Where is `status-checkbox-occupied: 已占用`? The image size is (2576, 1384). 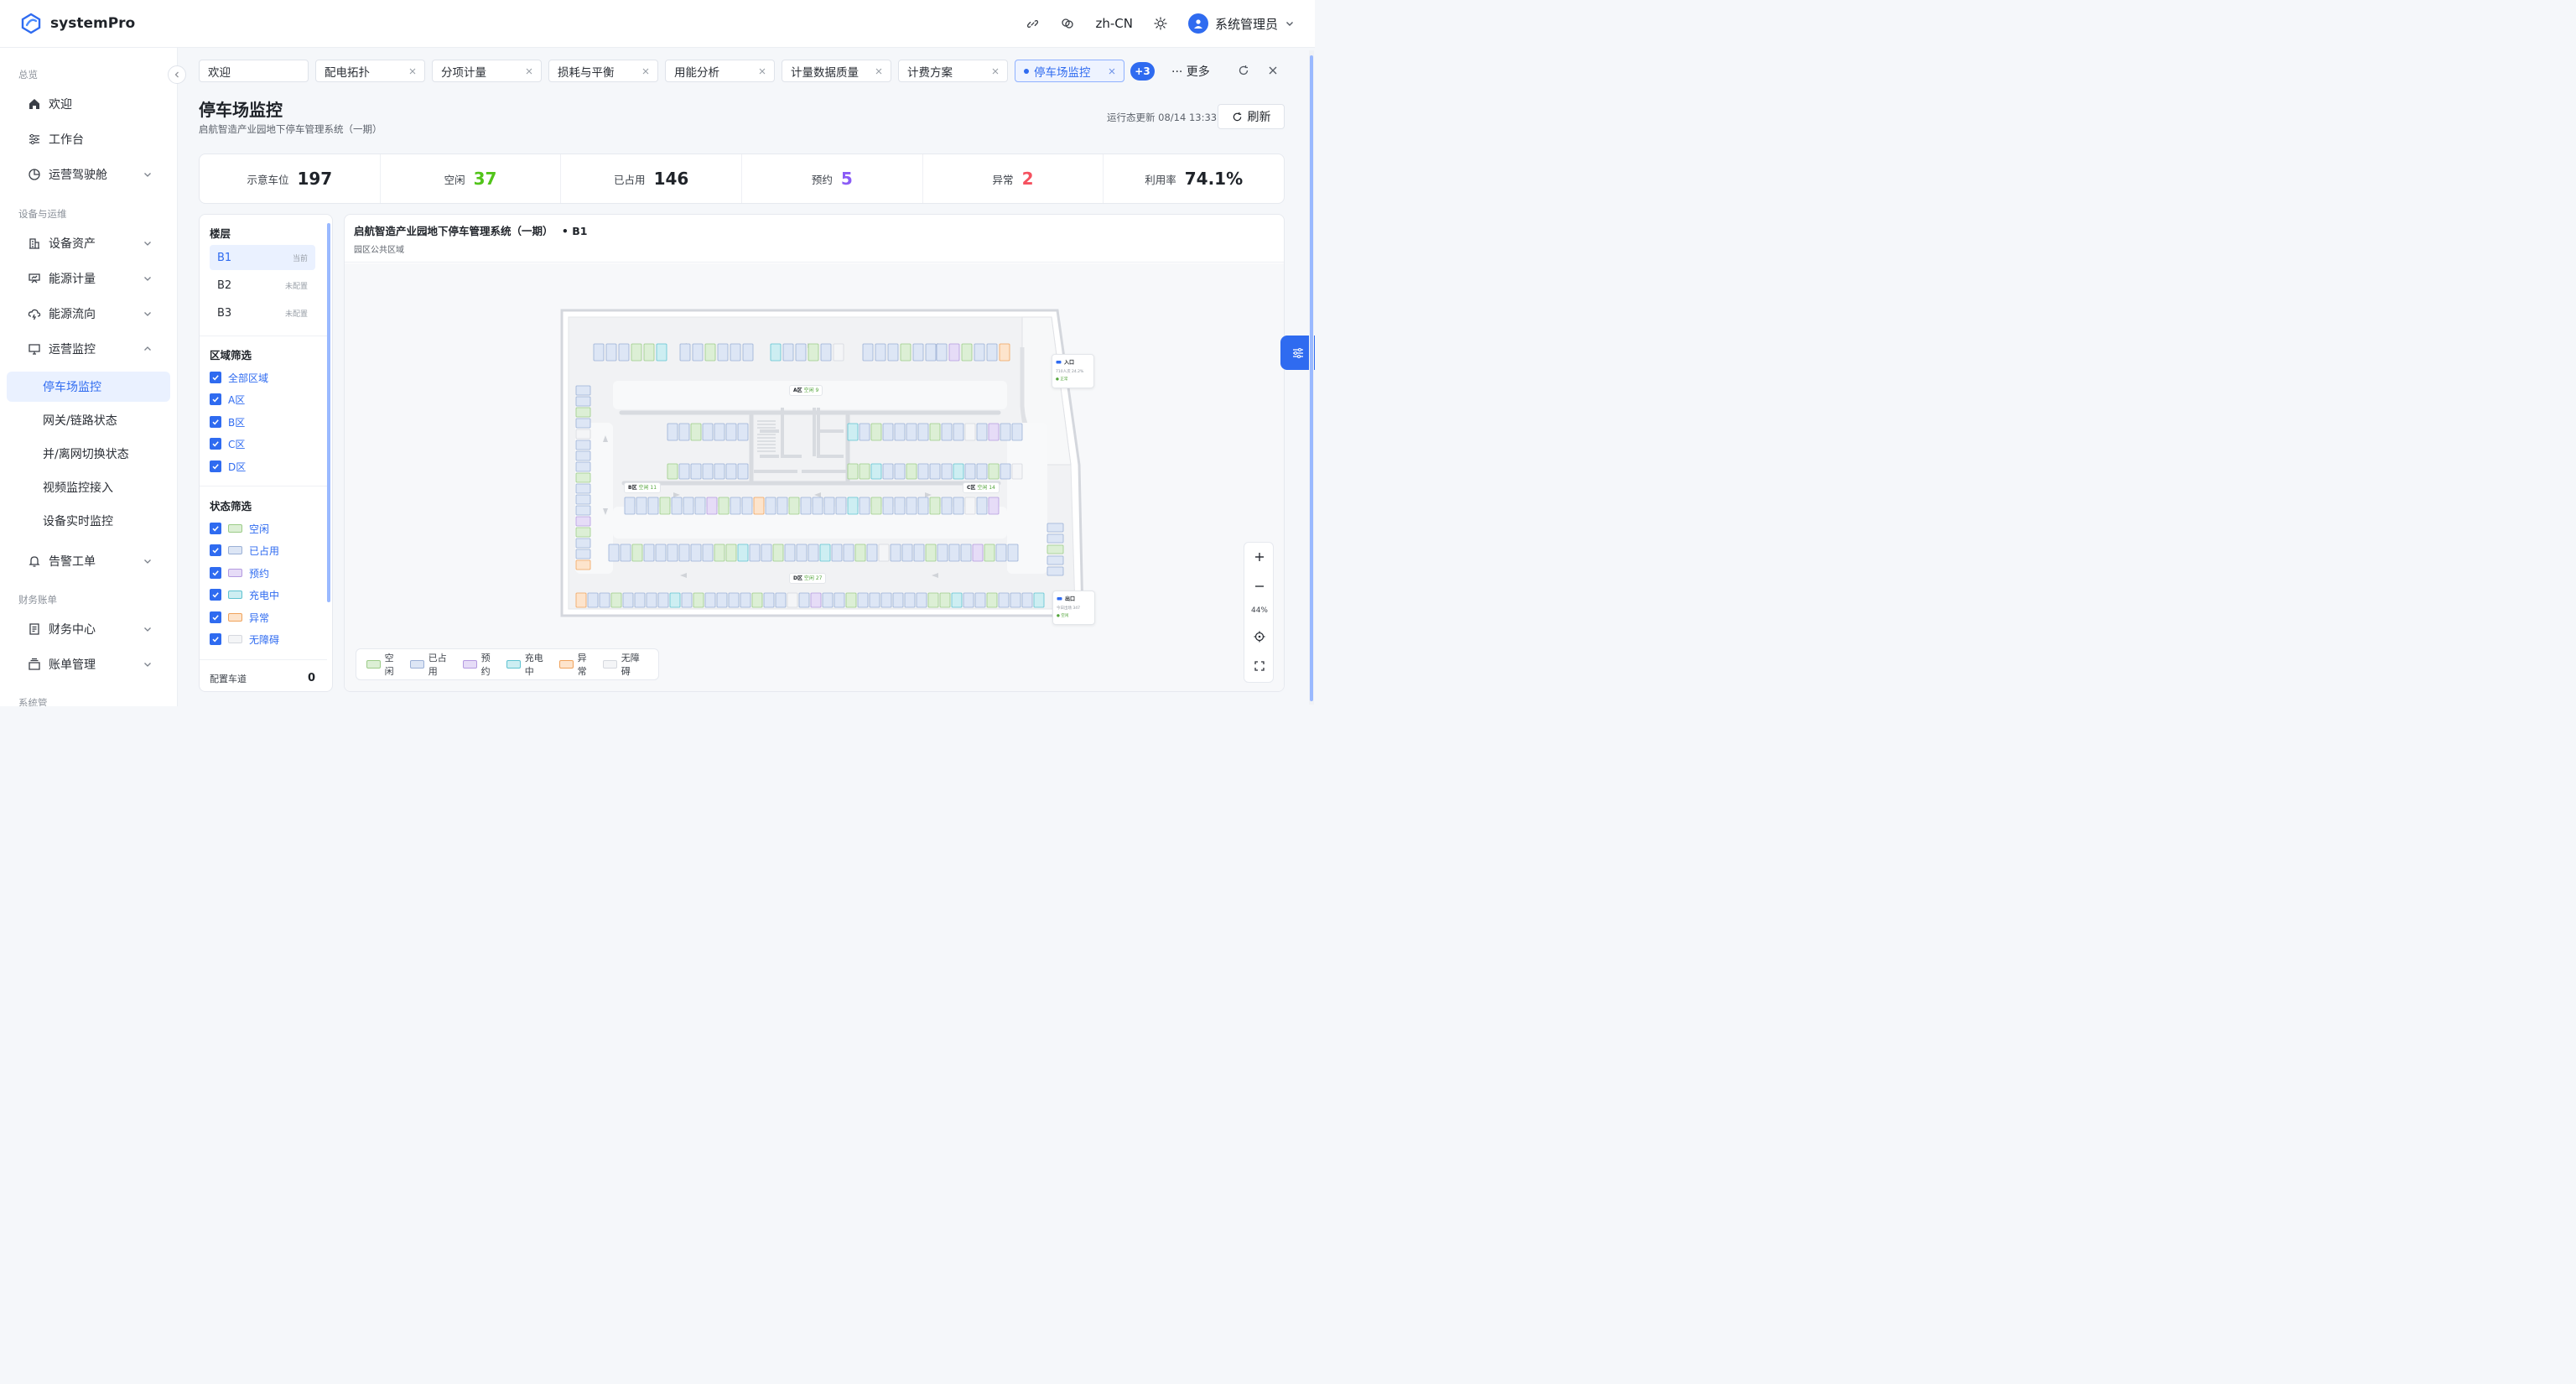 status-checkbox-occupied: 已占用 is located at coordinates (244, 550).